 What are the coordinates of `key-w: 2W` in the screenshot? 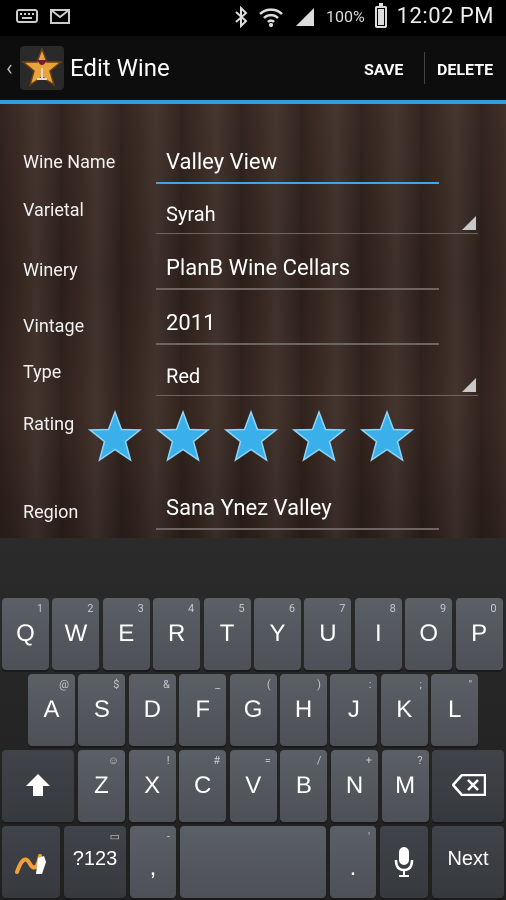 It's located at (76, 634).